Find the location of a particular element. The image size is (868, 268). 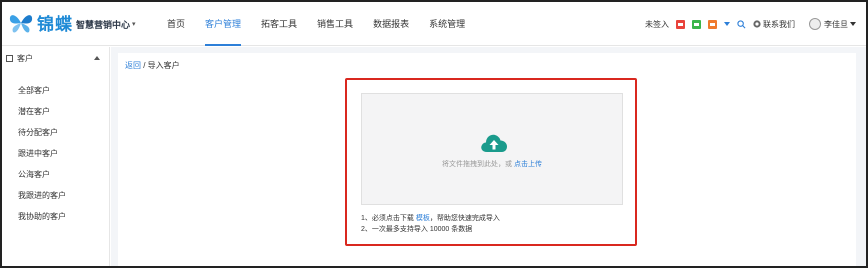

nav-sales-tools: 销售工具 is located at coordinates (335, 24).